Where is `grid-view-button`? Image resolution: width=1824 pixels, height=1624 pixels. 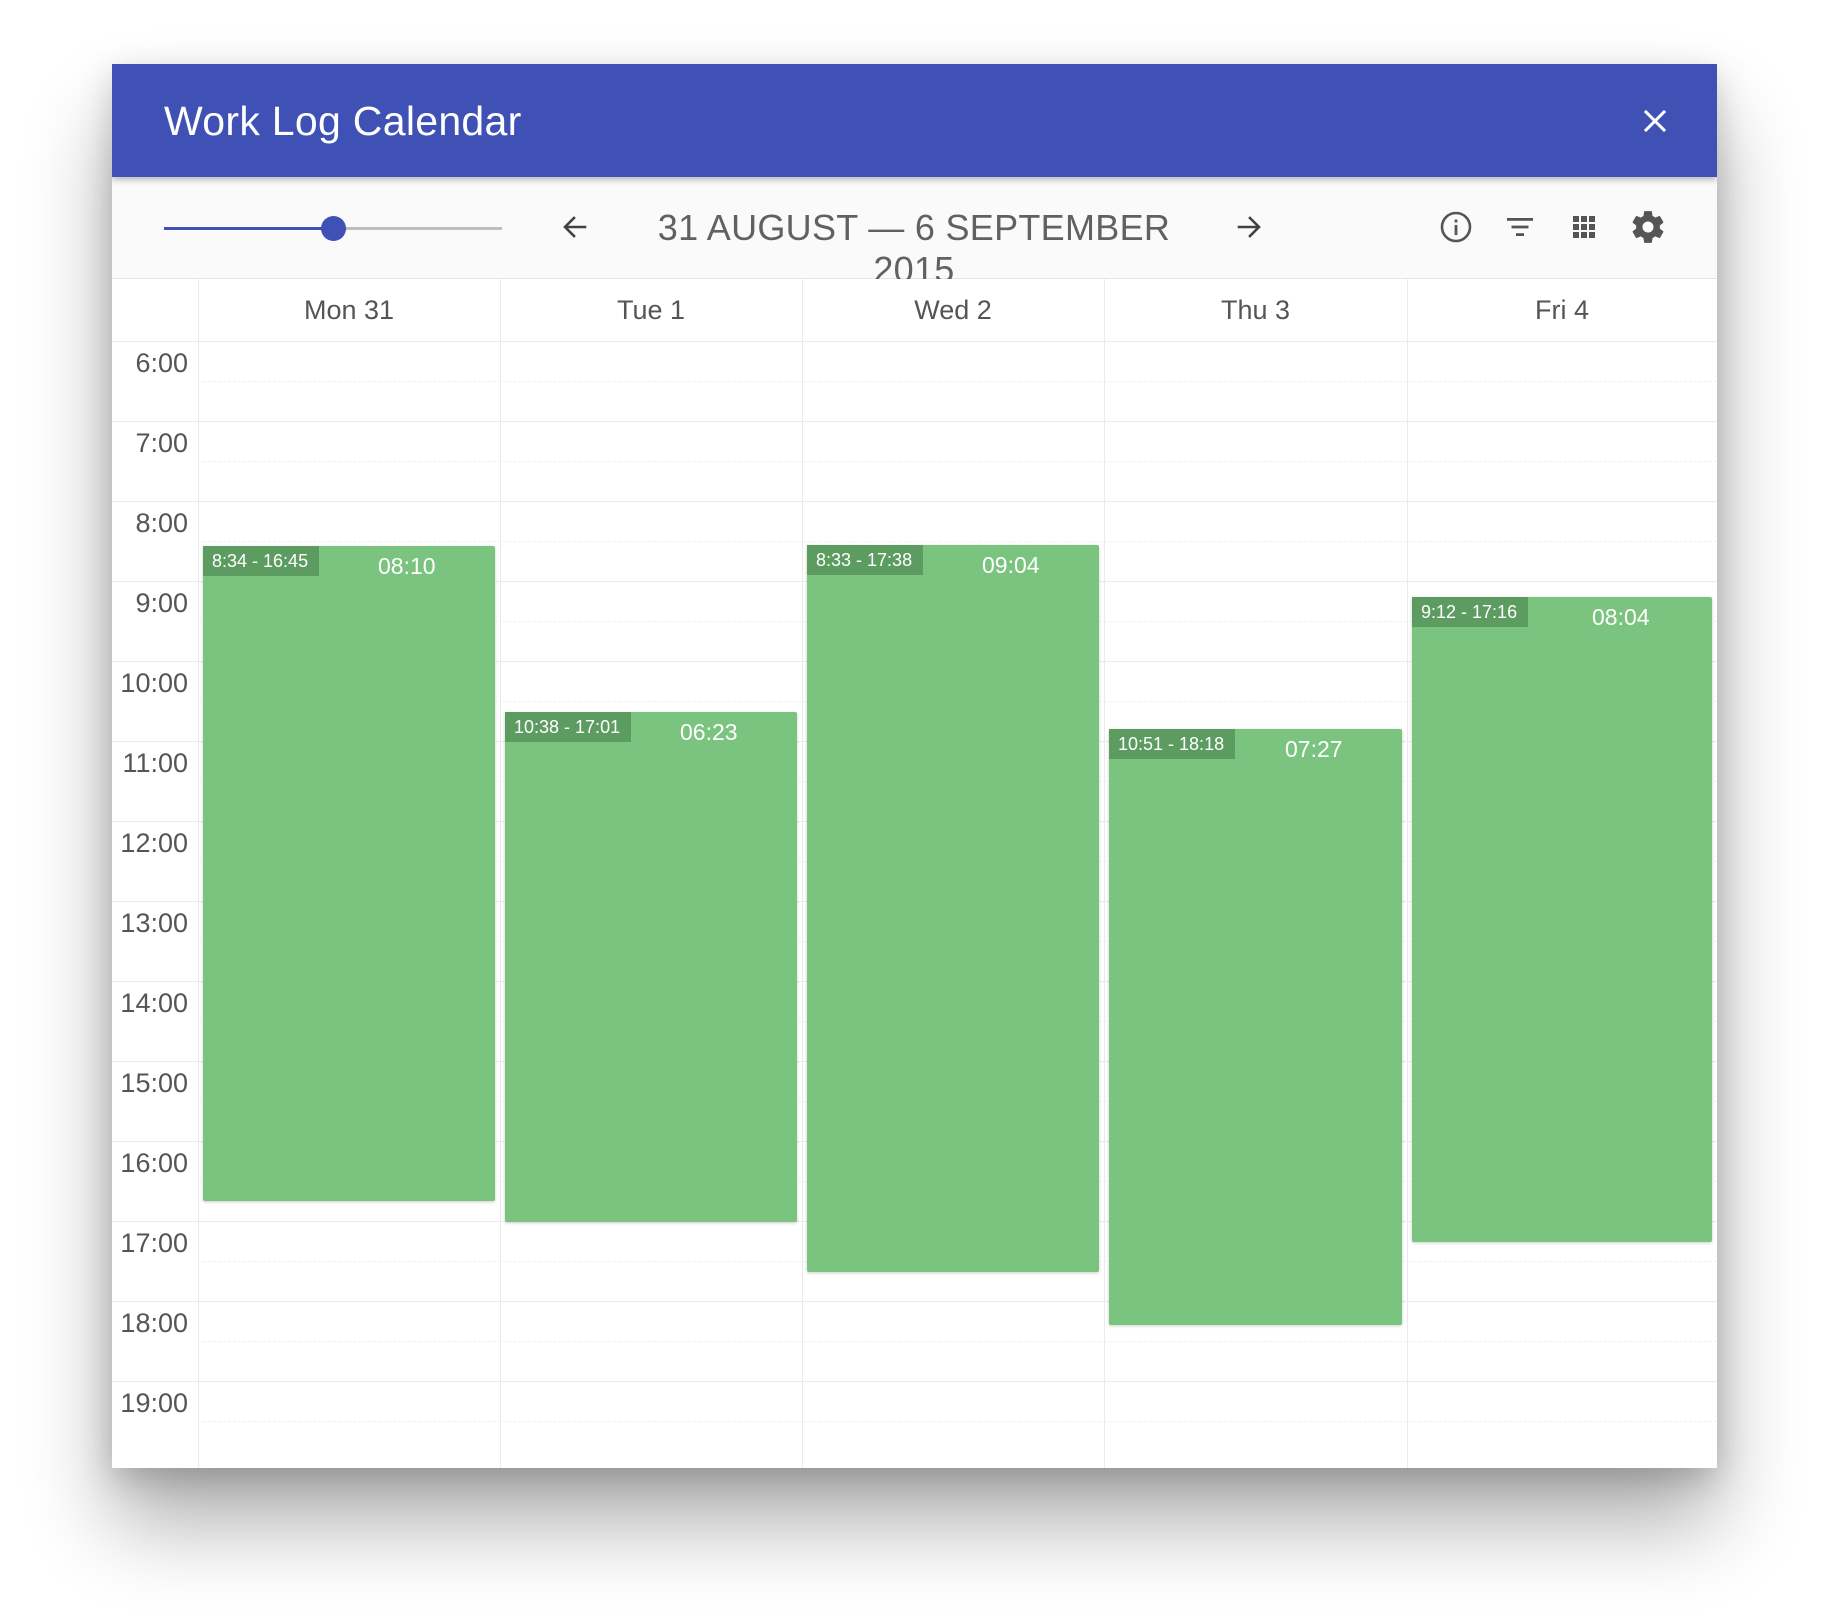 grid-view-button is located at coordinates (1584, 227).